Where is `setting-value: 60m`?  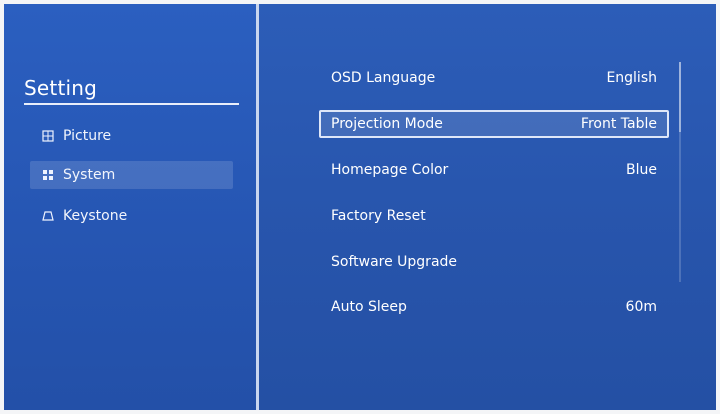 setting-value: 60m is located at coordinates (641, 307).